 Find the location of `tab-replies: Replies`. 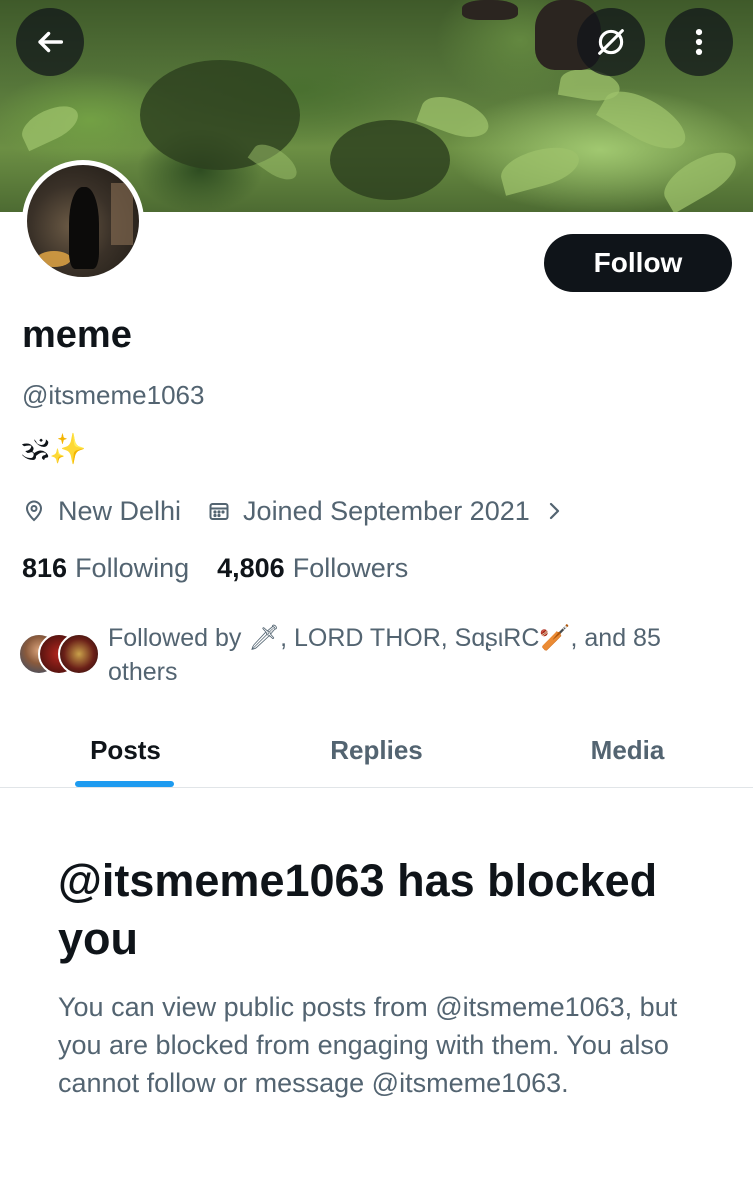

tab-replies: Replies is located at coordinates (376, 750).